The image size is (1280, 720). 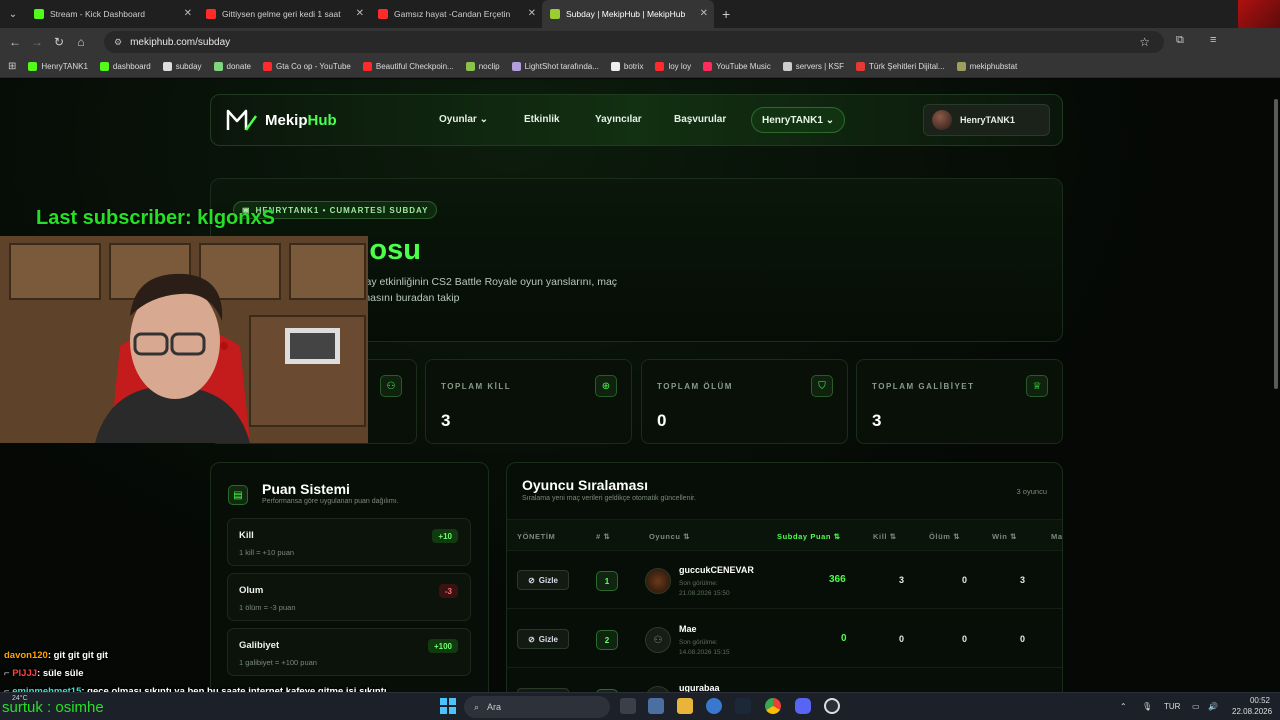 I want to click on avatar, so click(x=942, y=120).